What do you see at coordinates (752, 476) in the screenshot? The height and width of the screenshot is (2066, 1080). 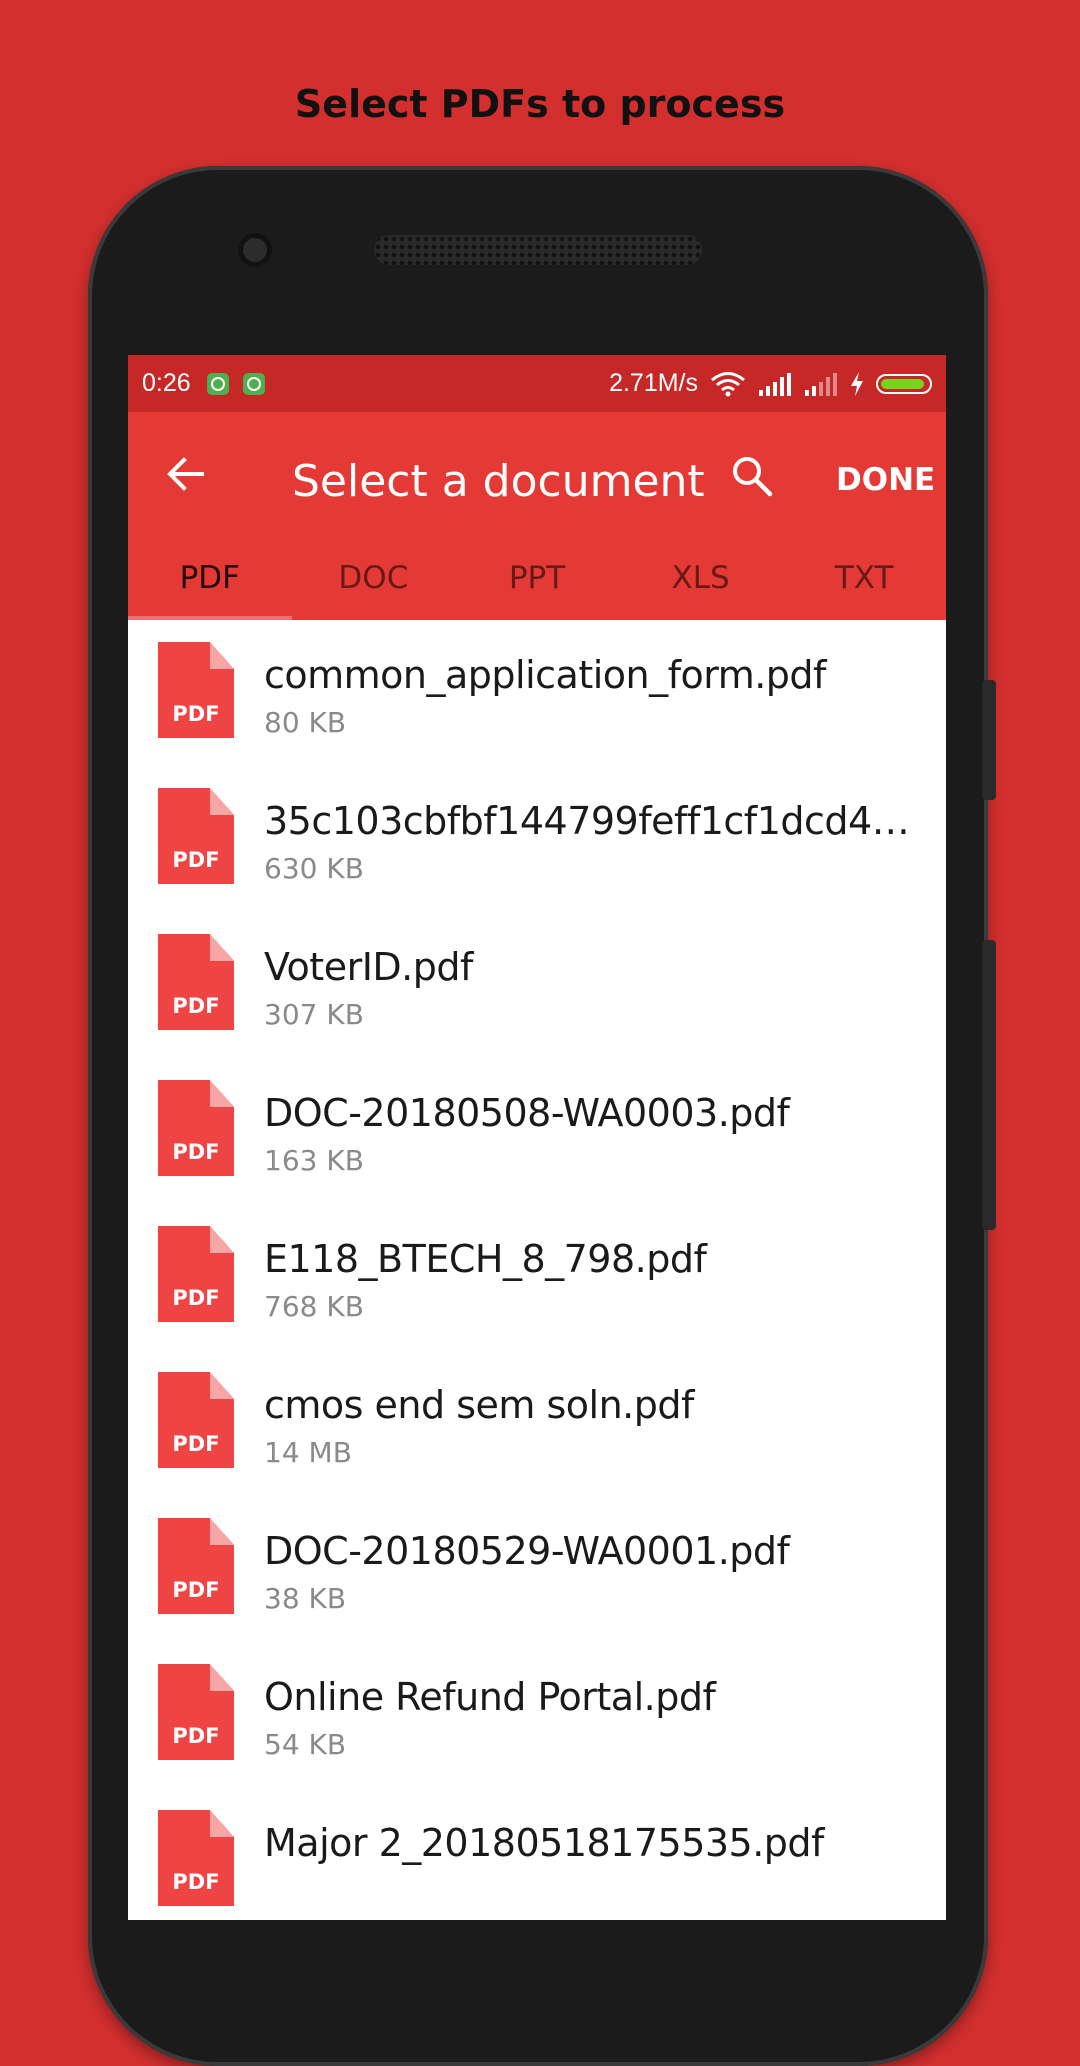 I see `search-icon` at bounding box center [752, 476].